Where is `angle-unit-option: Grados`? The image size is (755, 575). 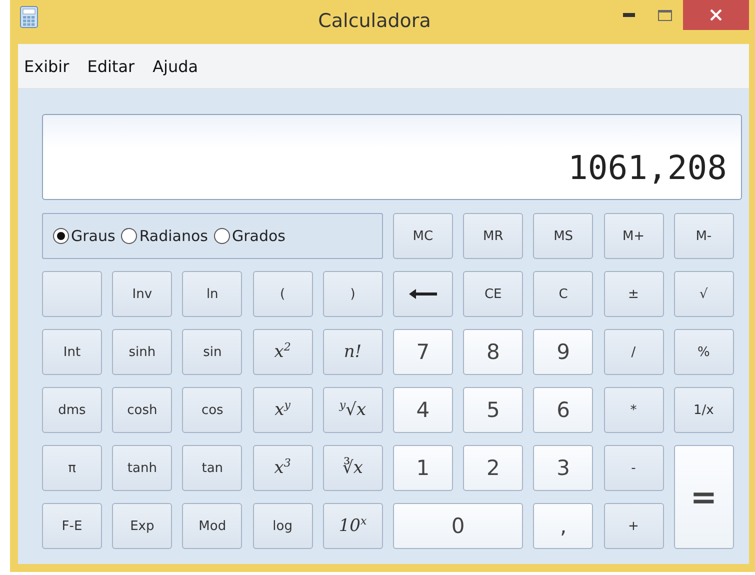 angle-unit-option: Grados is located at coordinates (250, 236).